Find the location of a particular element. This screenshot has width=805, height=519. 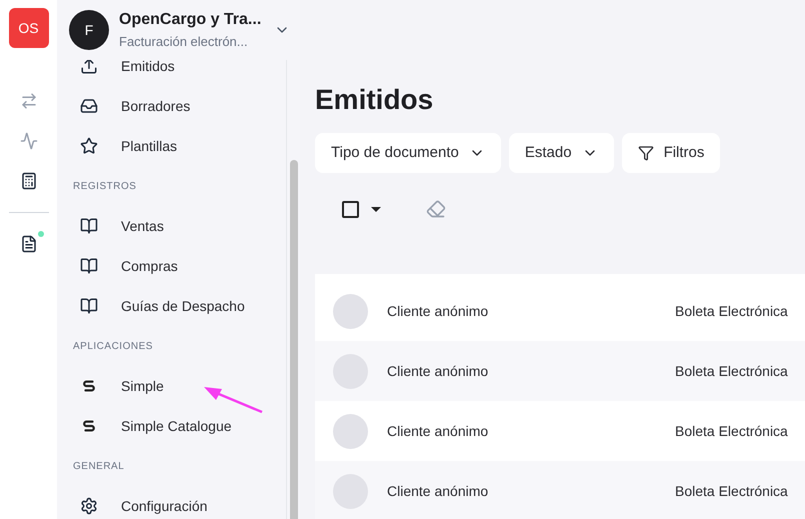

calculator-icon is located at coordinates (29, 181).